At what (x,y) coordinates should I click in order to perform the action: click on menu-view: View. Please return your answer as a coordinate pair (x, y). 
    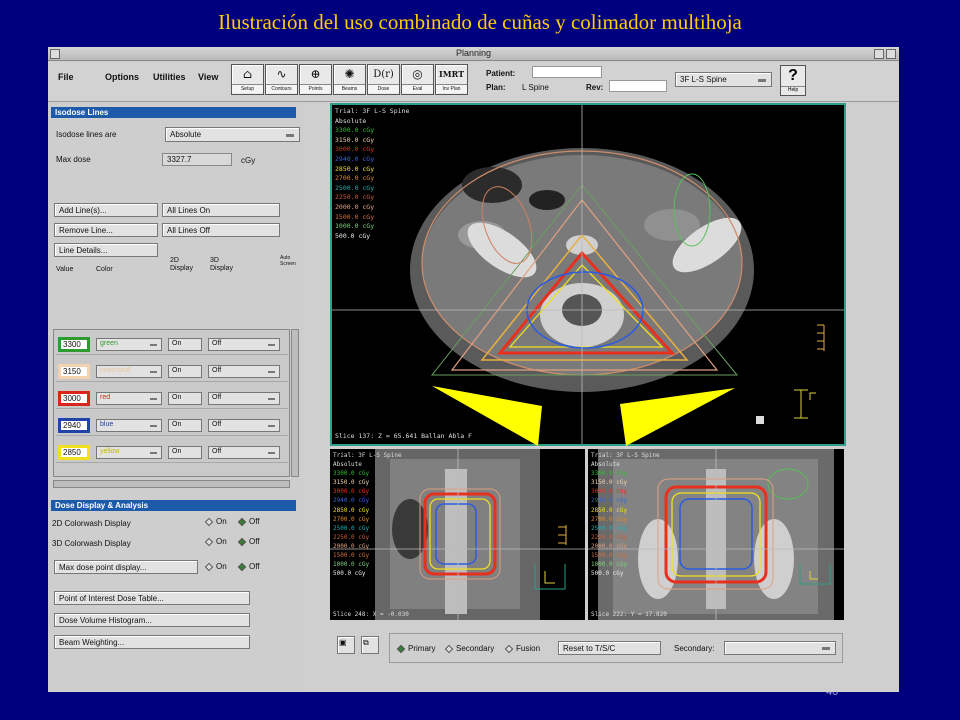
    Looking at the image, I should click on (208, 77).